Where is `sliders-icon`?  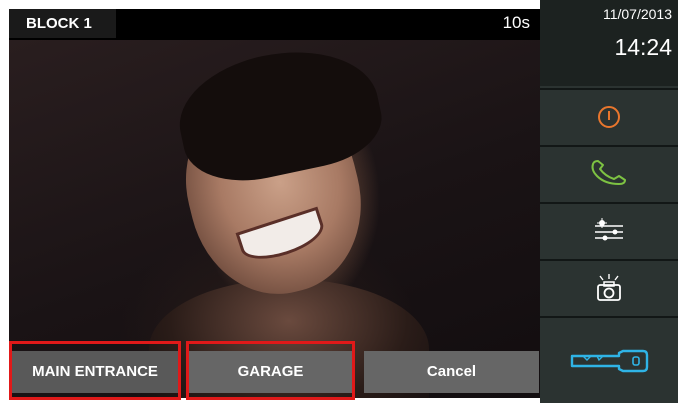 sliders-icon is located at coordinates (609, 228).